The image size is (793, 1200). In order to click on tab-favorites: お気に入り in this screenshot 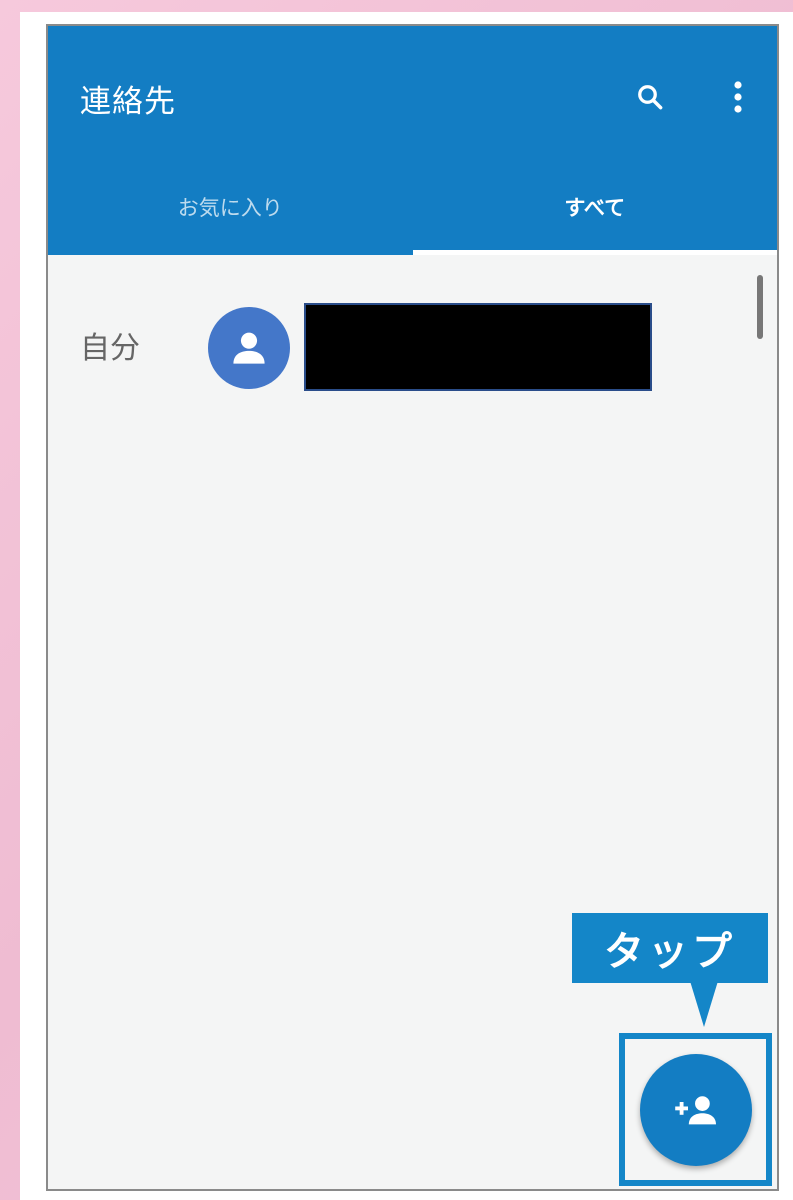, I will do `click(230, 206)`.